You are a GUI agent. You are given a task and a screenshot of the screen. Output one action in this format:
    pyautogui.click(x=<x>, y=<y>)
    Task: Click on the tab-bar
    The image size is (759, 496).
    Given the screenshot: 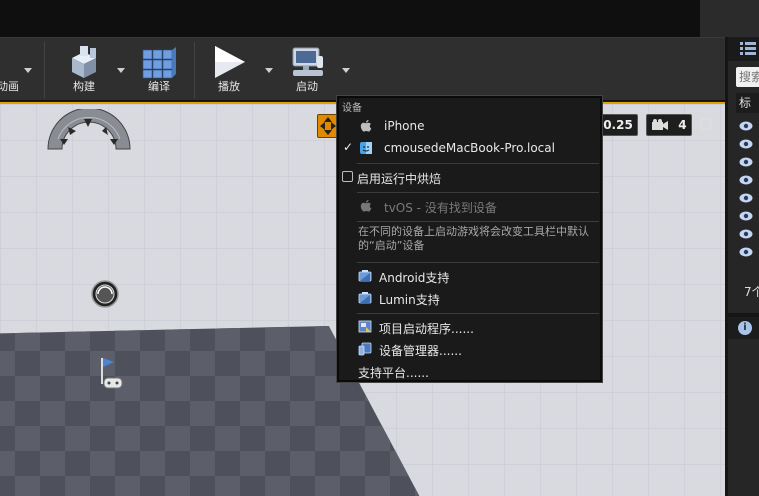 What is the action you would take?
    pyautogui.click(x=350, y=18)
    